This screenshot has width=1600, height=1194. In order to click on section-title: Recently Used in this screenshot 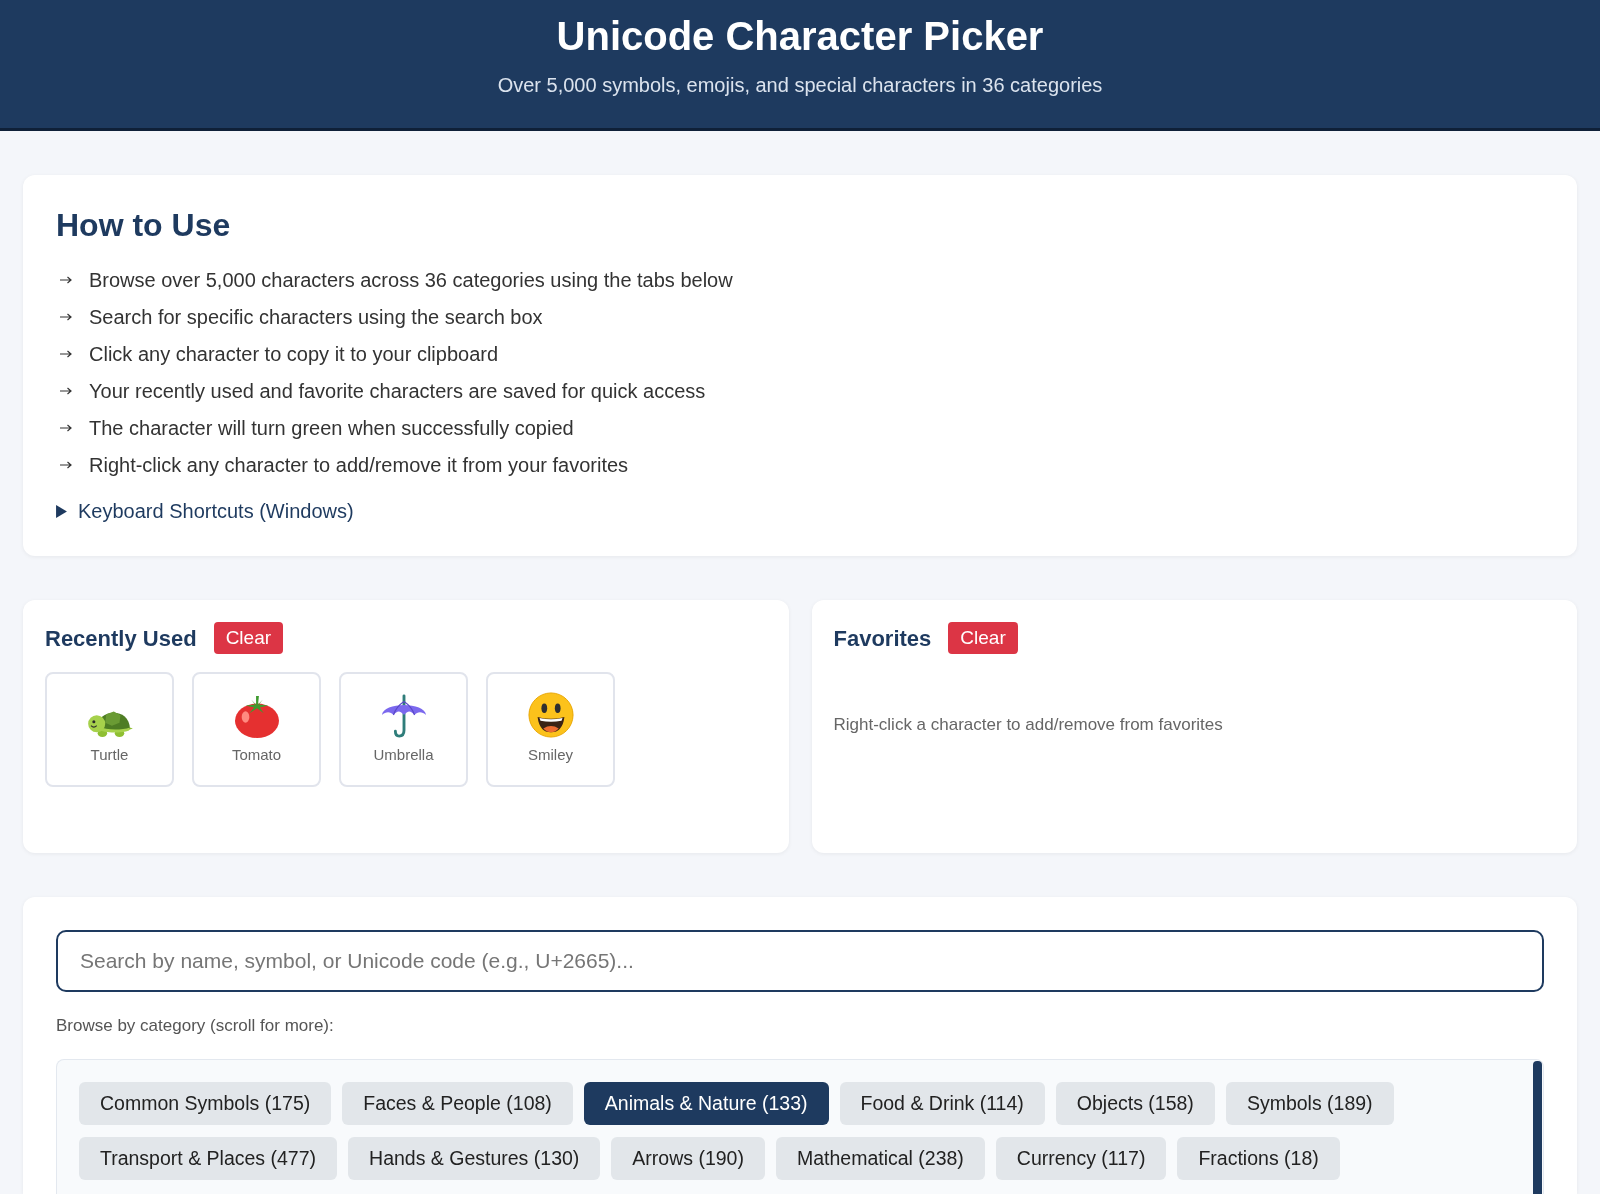, I will do `click(121, 638)`.